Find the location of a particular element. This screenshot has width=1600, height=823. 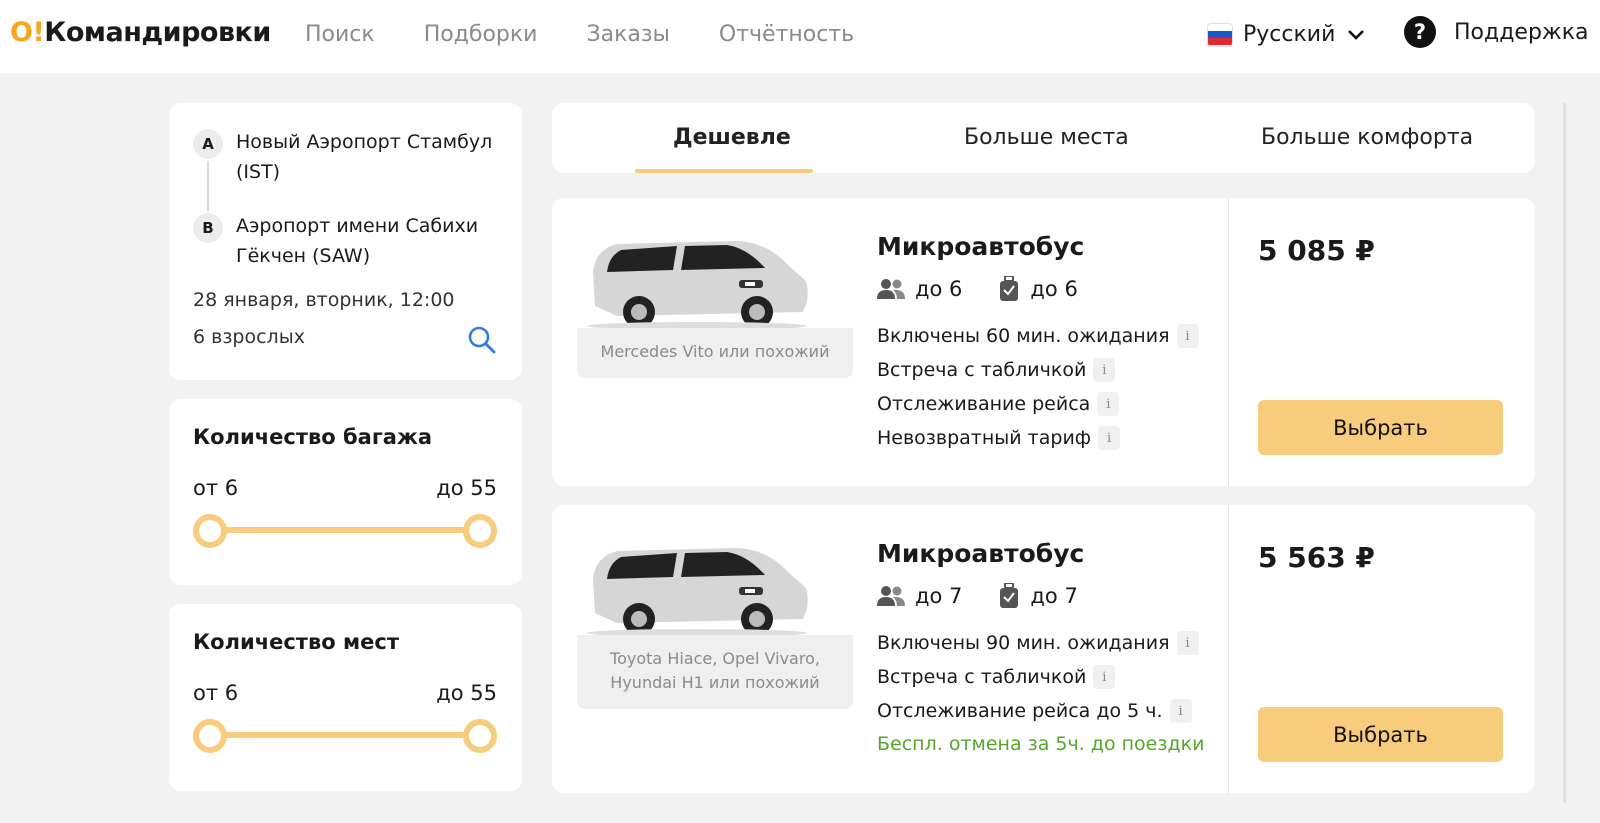

tab-more-space: Больше места is located at coordinates (1046, 137).